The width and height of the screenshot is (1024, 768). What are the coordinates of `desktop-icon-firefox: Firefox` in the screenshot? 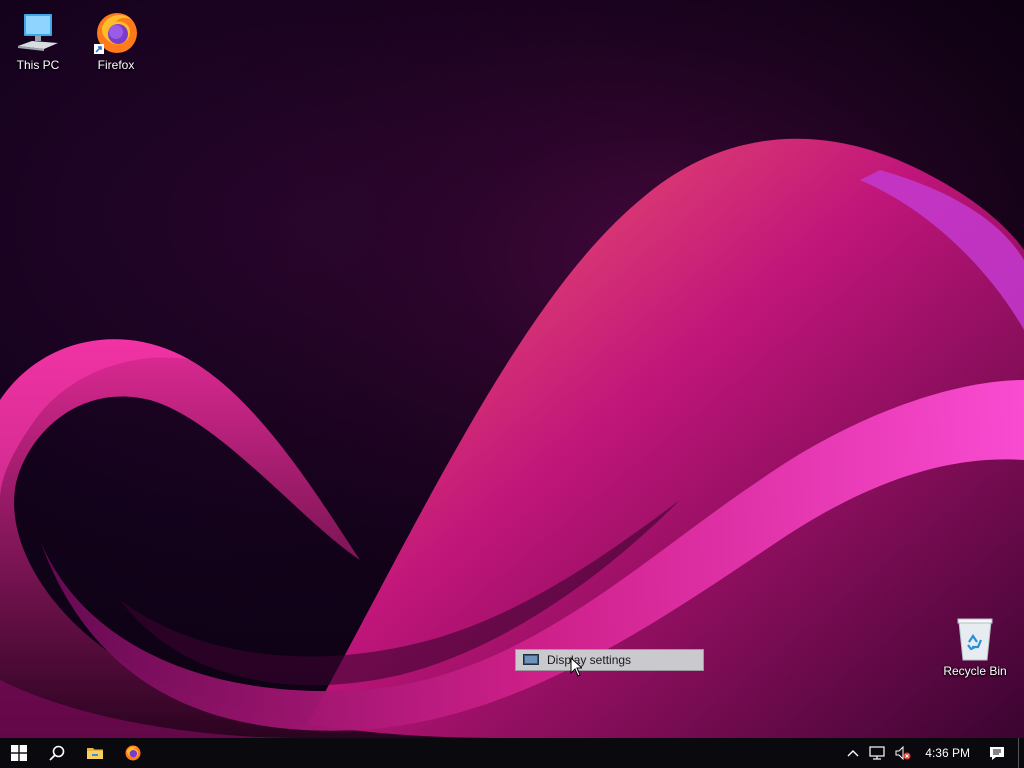 It's located at (116, 40).